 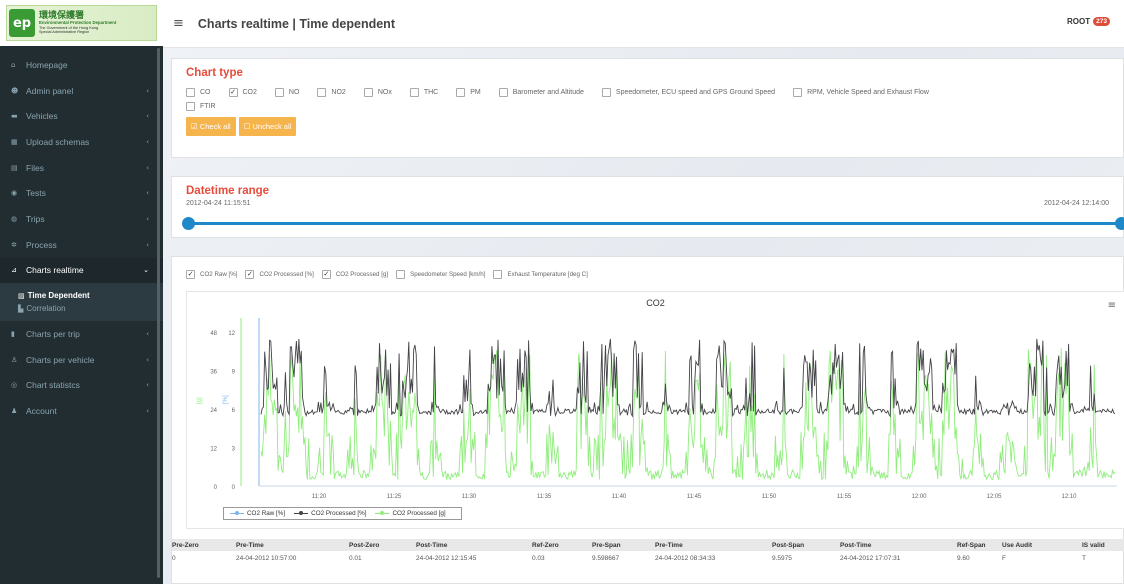 I want to click on user-menu: ROOT 273, so click(x=1088, y=21).